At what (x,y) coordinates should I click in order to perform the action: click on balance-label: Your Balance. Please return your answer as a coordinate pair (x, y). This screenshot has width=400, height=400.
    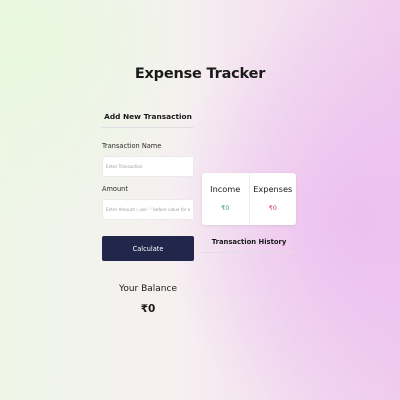
    Looking at the image, I should click on (148, 289).